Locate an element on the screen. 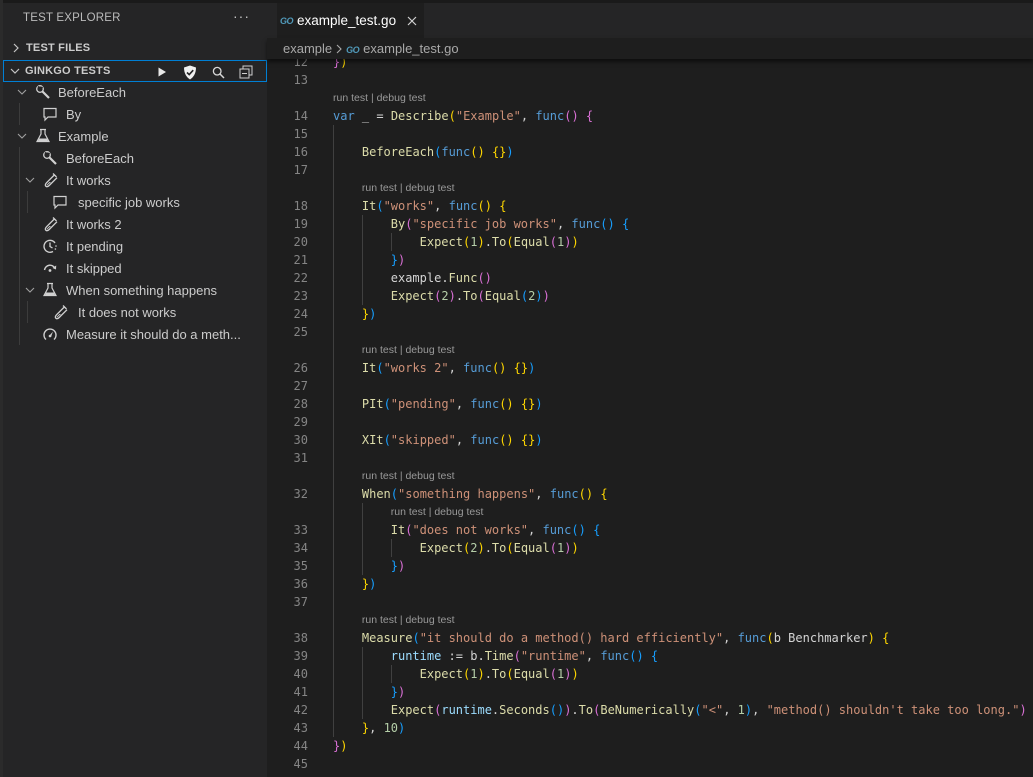 This screenshot has width=1033, height=777. tree-item: specific job works is located at coordinates (133, 202).